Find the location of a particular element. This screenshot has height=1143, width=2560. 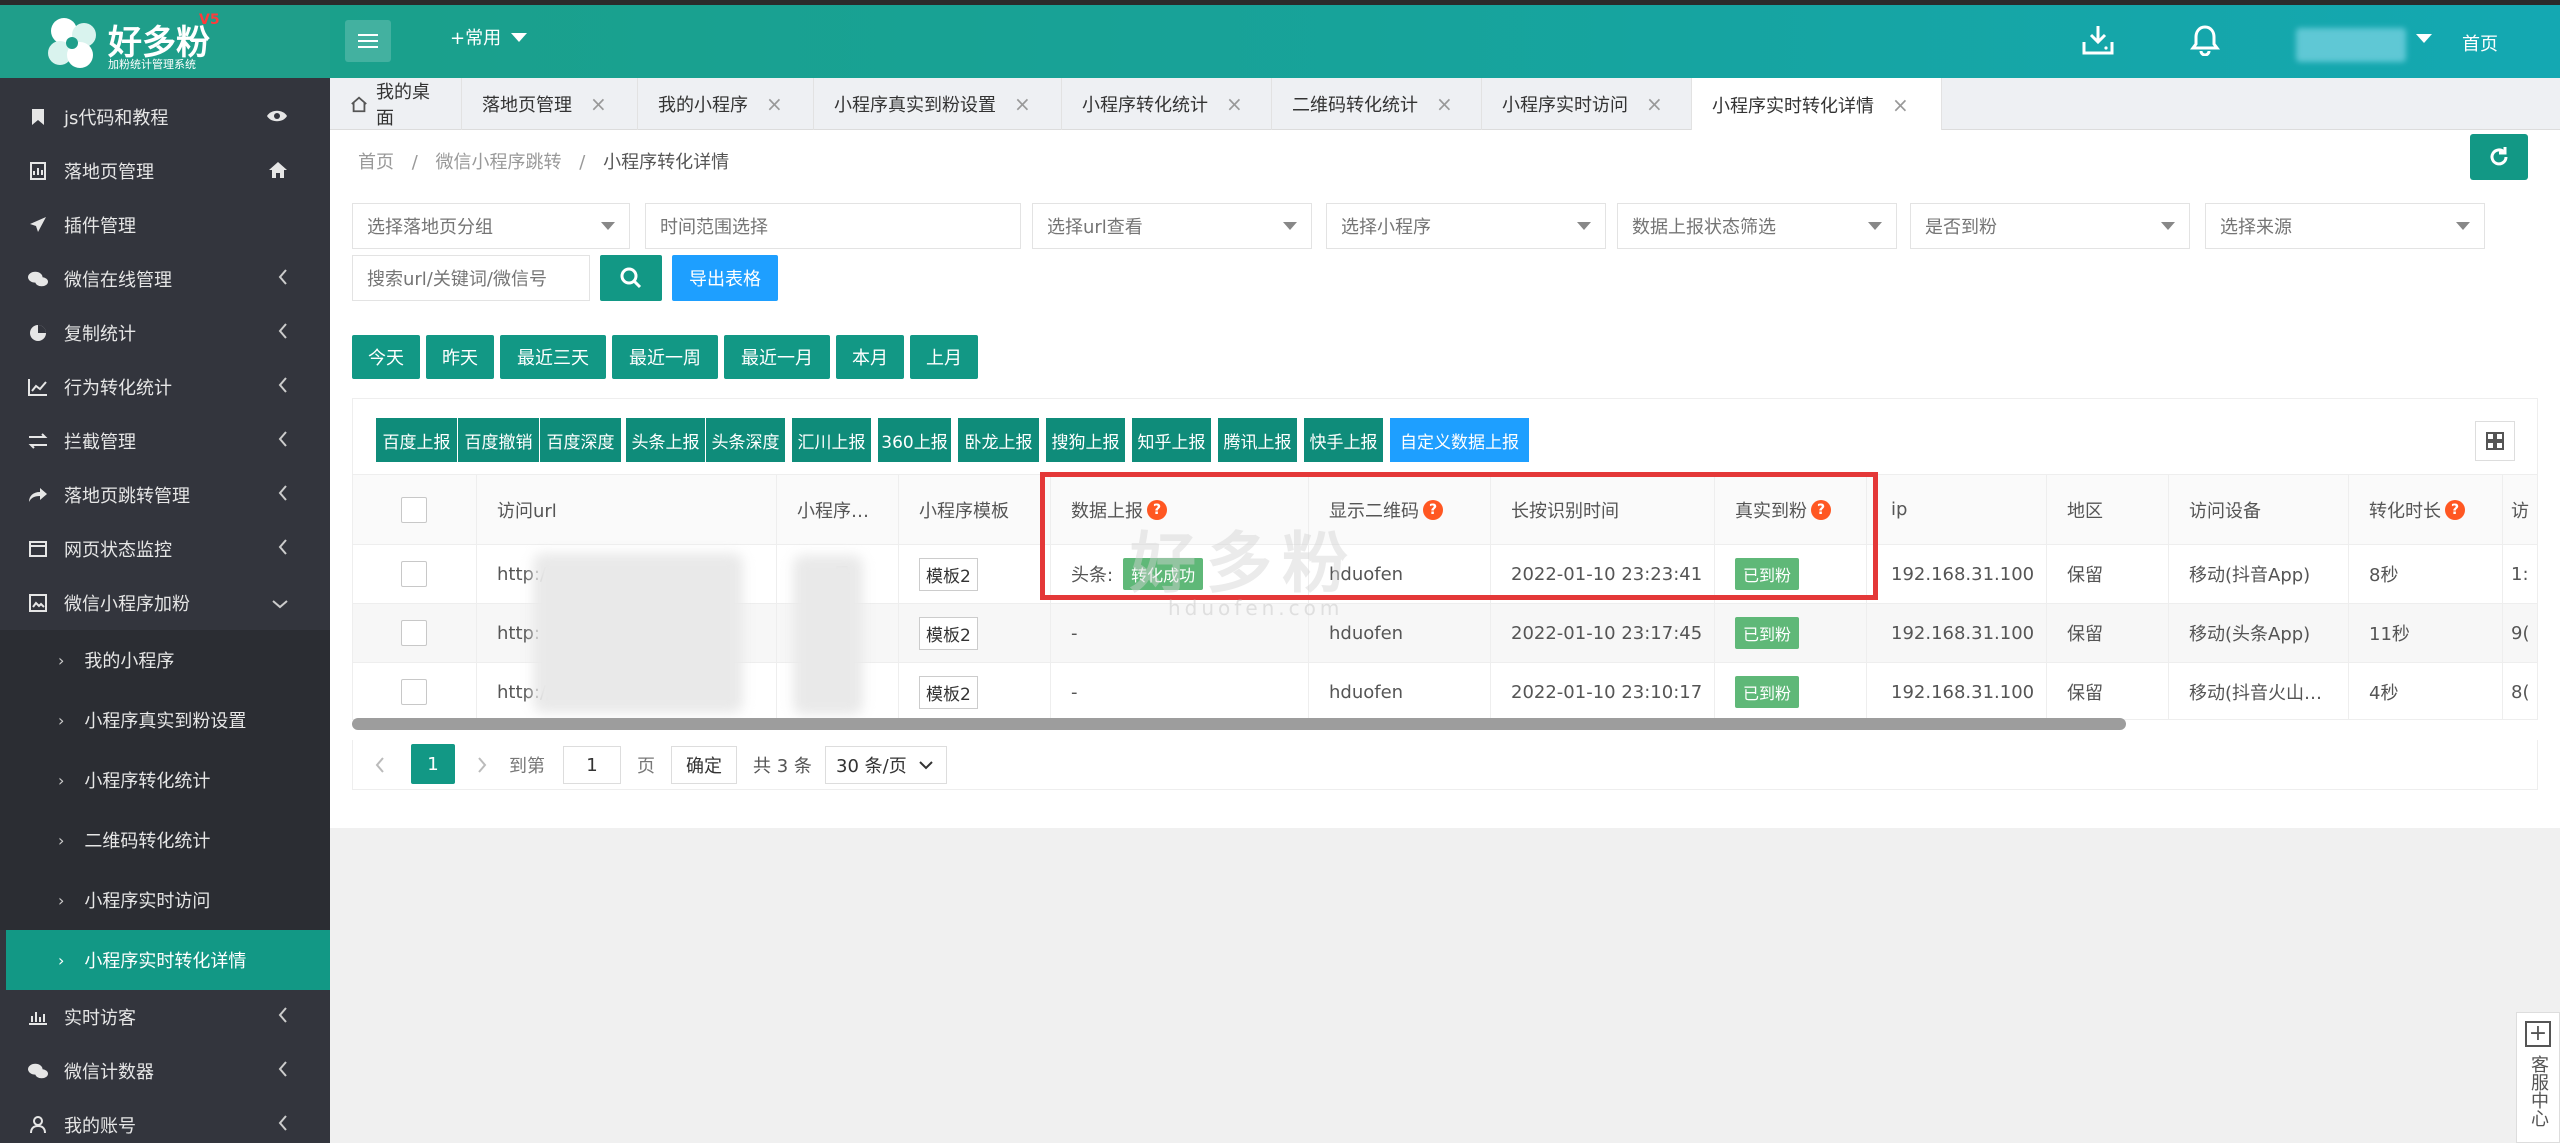

report-baidu-deep-button: 百度深度 is located at coordinates (581, 440).